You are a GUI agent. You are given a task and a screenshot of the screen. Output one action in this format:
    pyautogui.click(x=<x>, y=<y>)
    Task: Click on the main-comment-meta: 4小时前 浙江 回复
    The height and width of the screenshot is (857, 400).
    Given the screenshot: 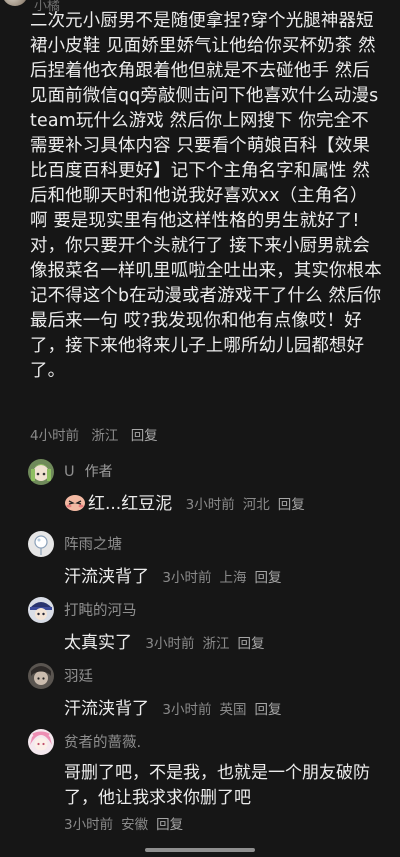 What is the action you would take?
    pyautogui.click(x=98, y=434)
    